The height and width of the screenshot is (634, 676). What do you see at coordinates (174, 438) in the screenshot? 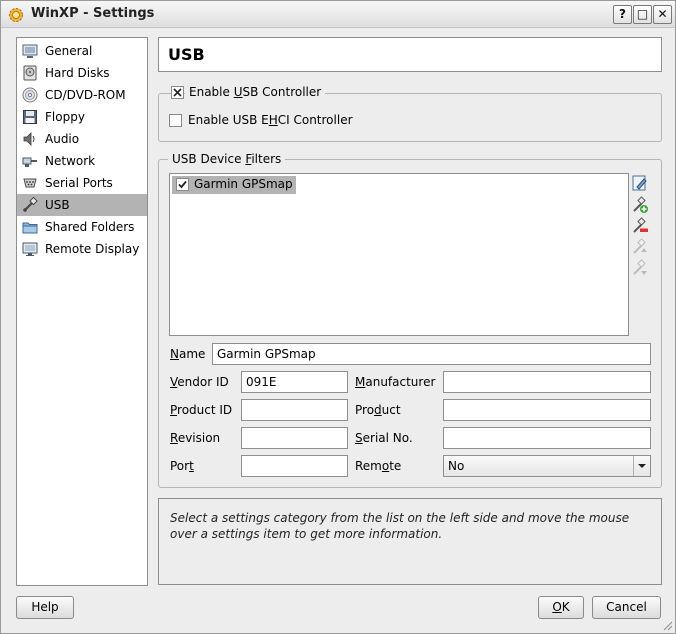
I see `mnemonic: R` at bounding box center [174, 438].